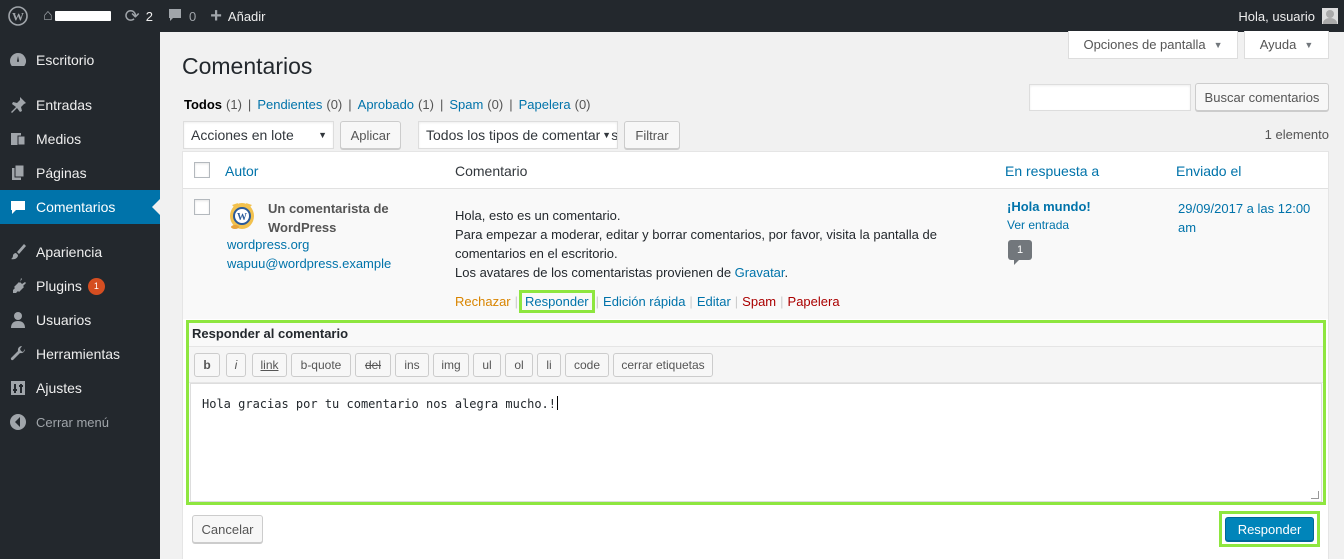  What do you see at coordinates (207, 365) in the screenshot?
I see `qt-bold-button: b` at bounding box center [207, 365].